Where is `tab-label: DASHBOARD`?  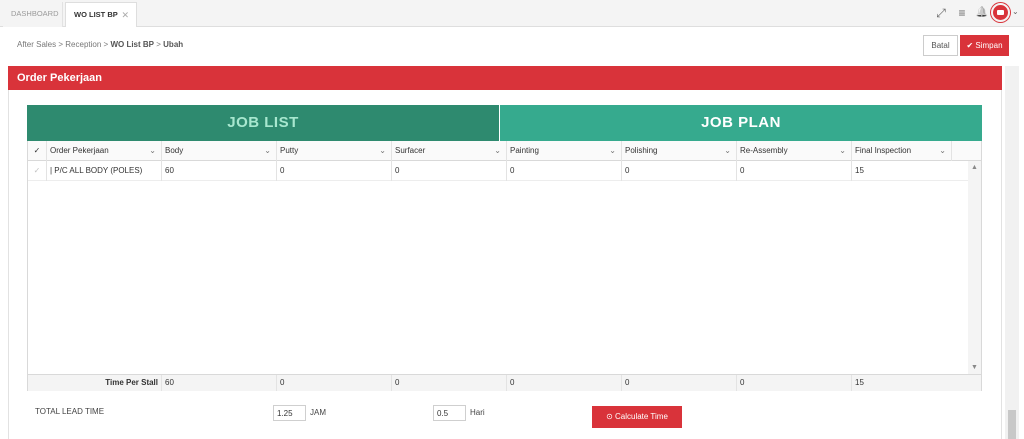 tab-label: DASHBOARD is located at coordinates (35, 13).